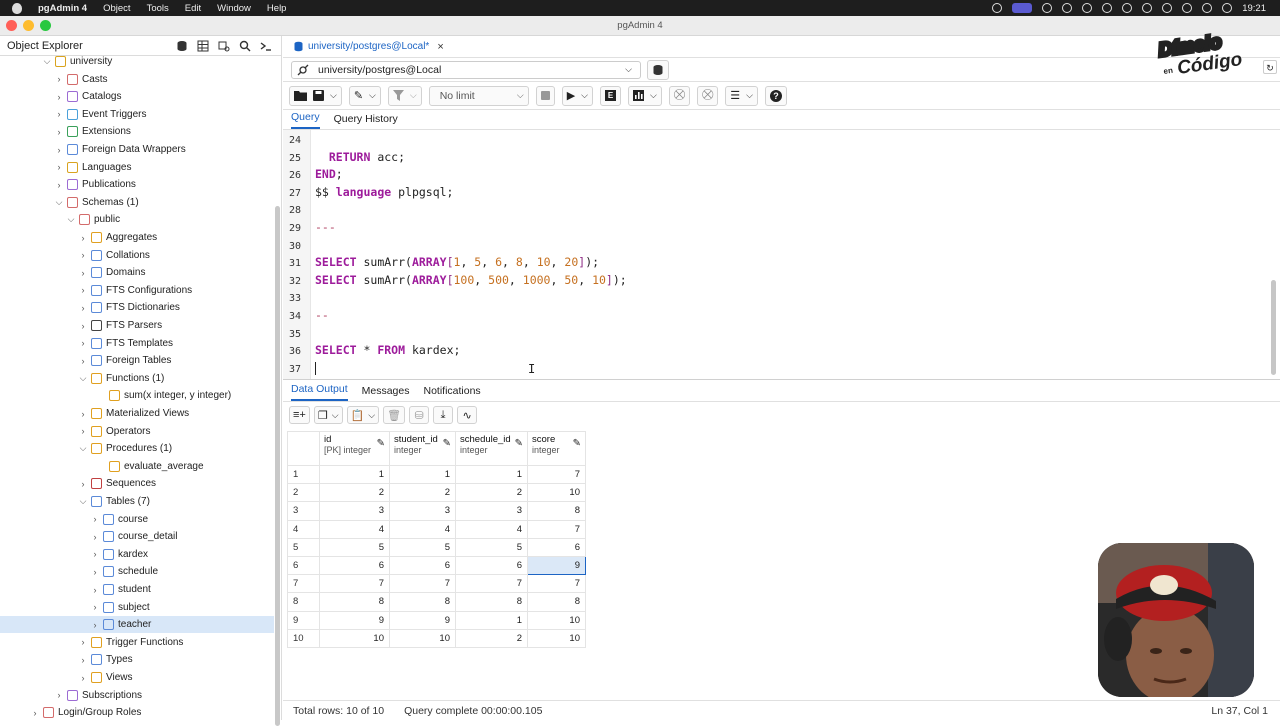 This screenshot has width=1280, height=726. Describe the element at coordinates (363, 415) in the screenshot. I see `paste-button: 📋 ⌵` at that location.